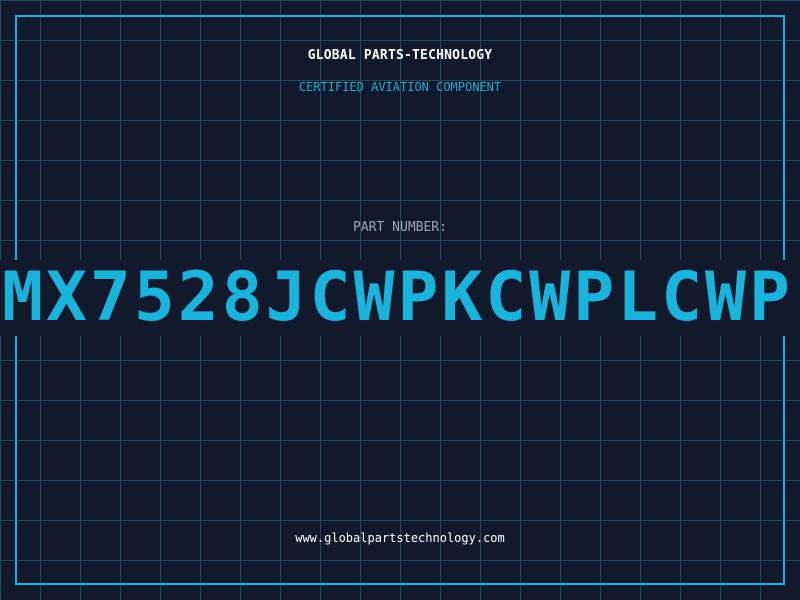 The image size is (800, 600). What do you see at coordinates (400, 538) in the screenshot?
I see `website-url: www.globalpartstechnology.com` at bounding box center [400, 538].